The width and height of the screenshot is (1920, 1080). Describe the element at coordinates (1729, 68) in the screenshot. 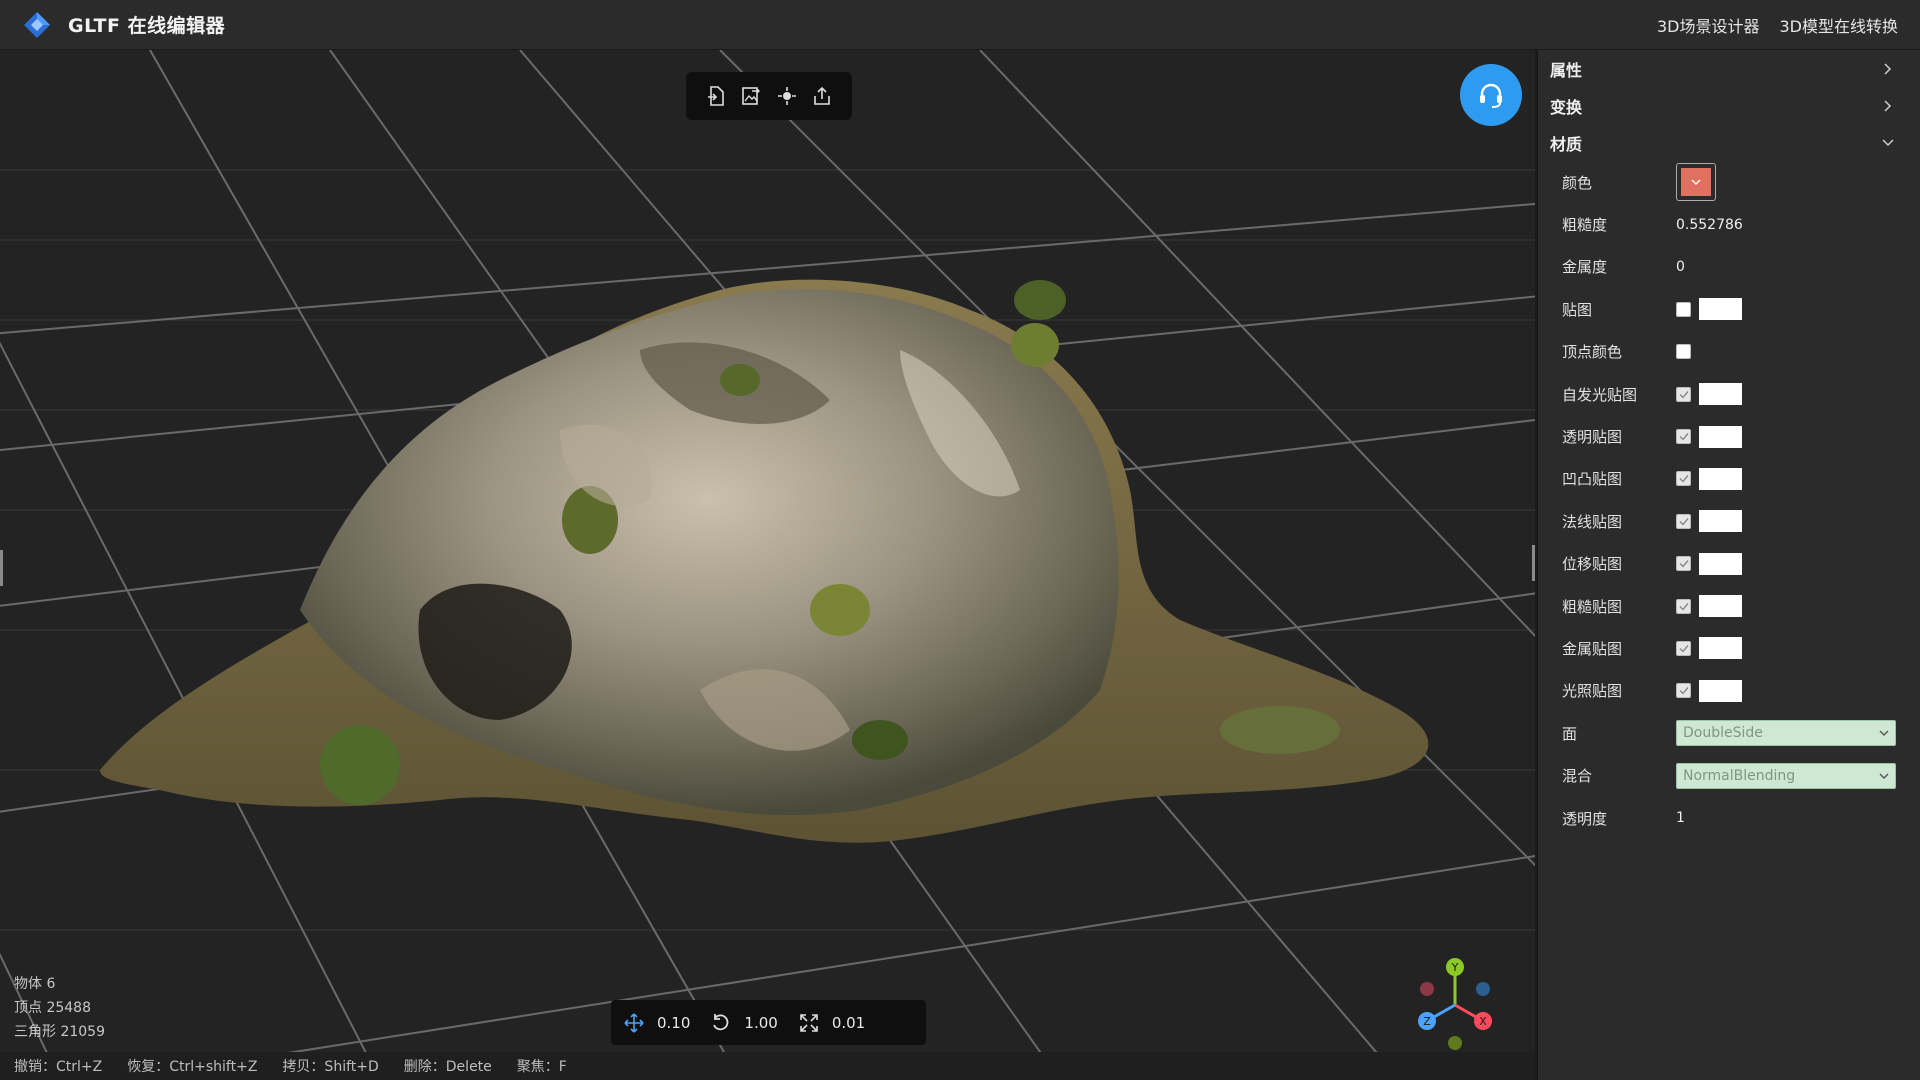

I see `section-properties: 属性` at that location.